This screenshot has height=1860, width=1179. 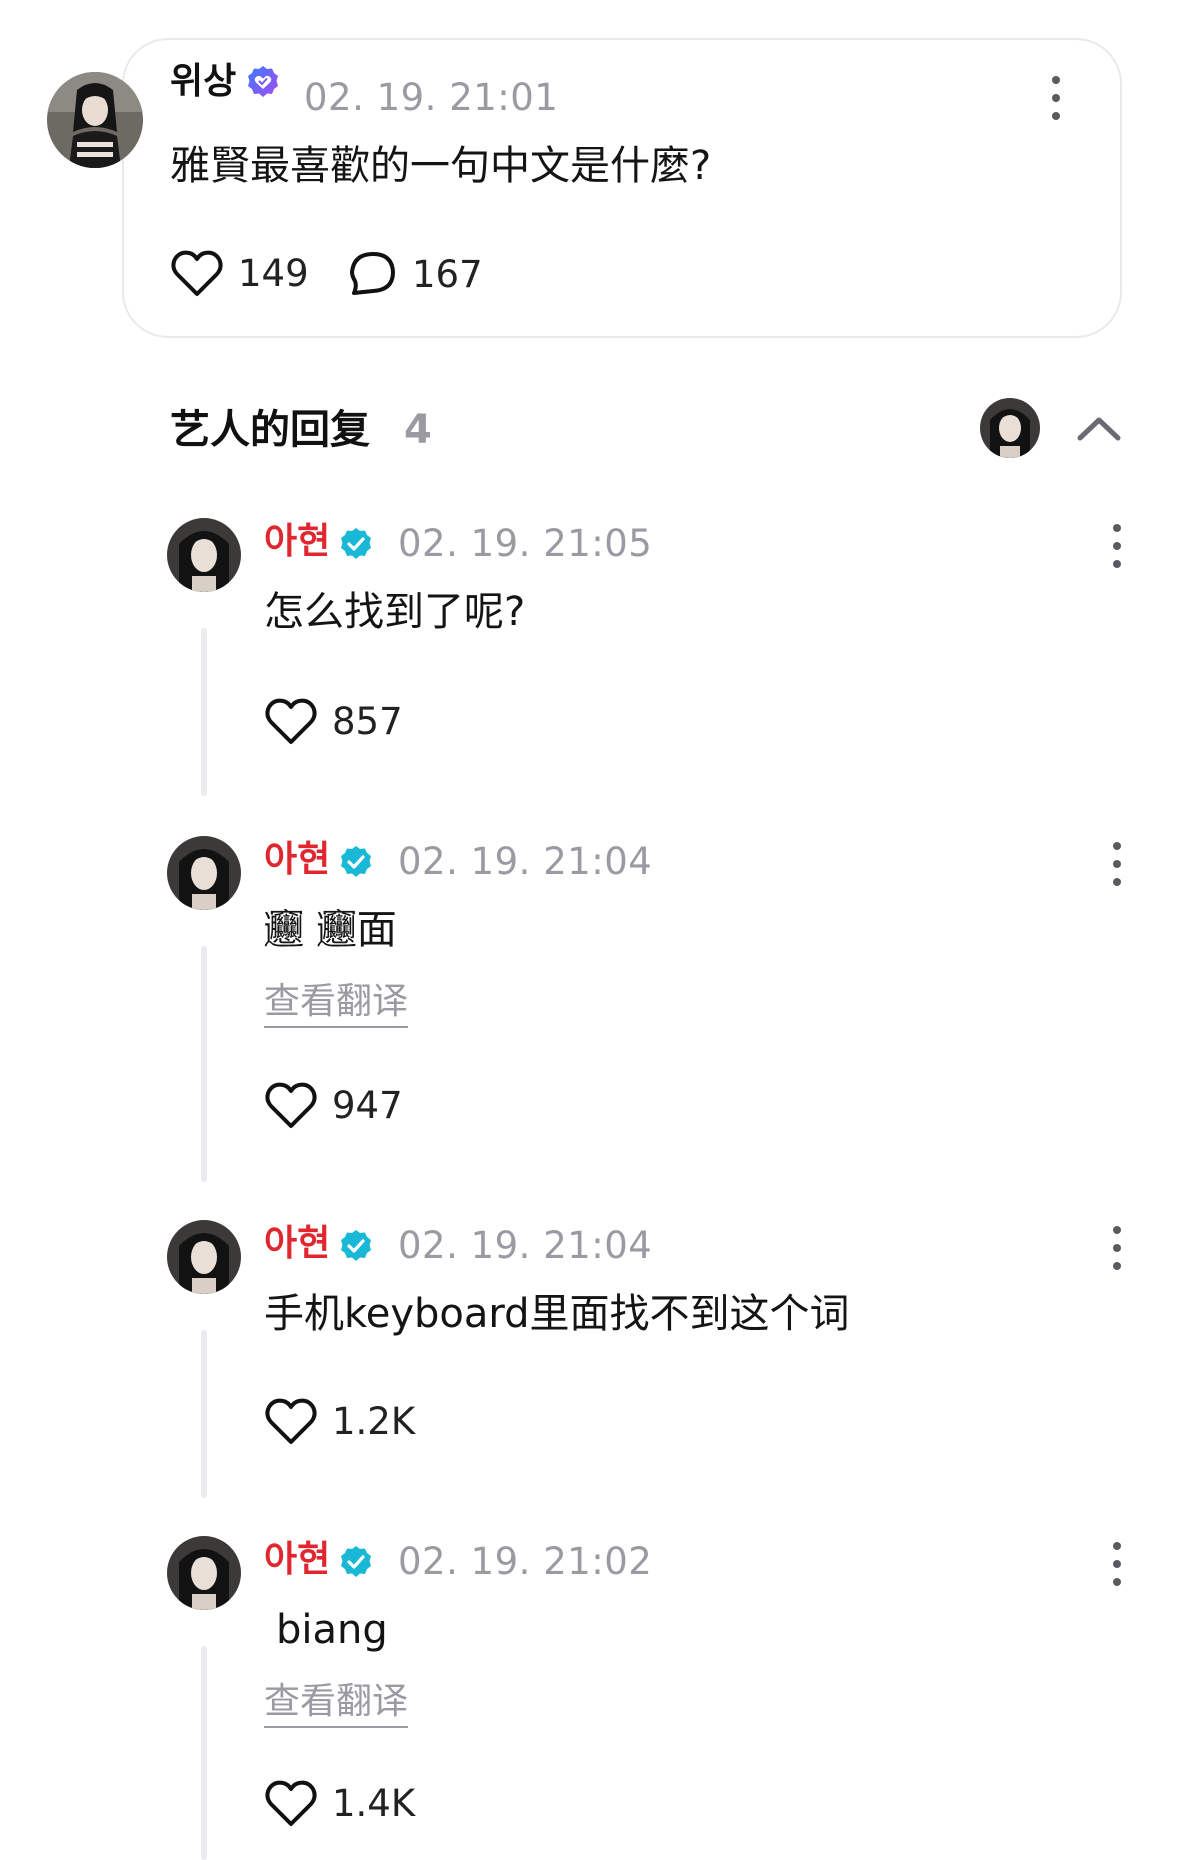 What do you see at coordinates (330, 930) in the screenshot?
I see `reply-text: 𰻞 𰻞面` at bounding box center [330, 930].